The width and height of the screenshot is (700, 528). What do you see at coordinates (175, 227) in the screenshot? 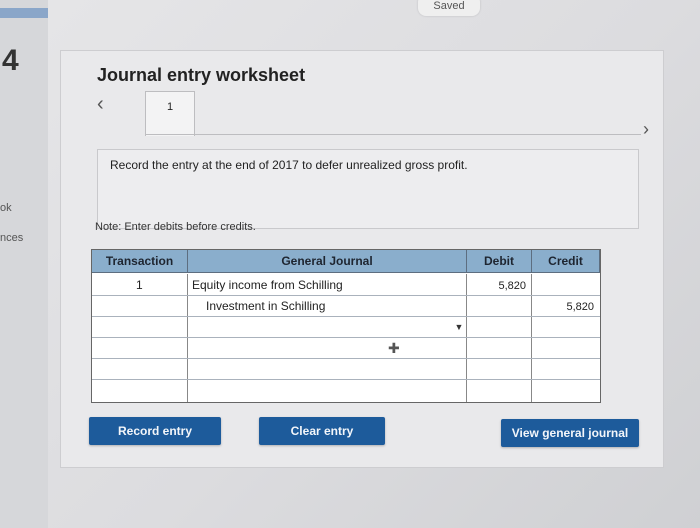
I see `note-text: Note: Enter debits before credits.` at bounding box center [175, 227].